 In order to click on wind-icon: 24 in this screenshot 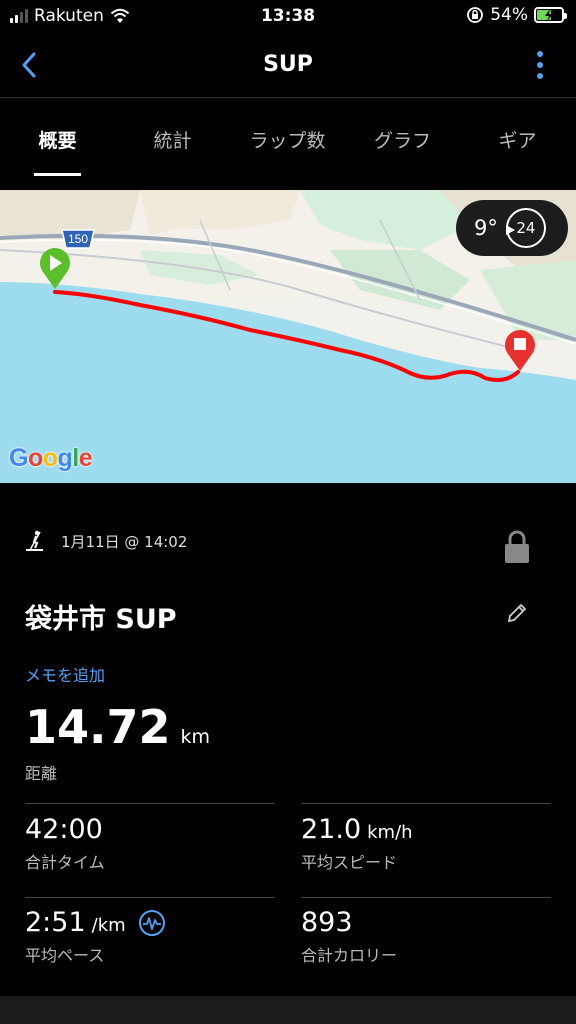, I will do `click(525, 228)`.